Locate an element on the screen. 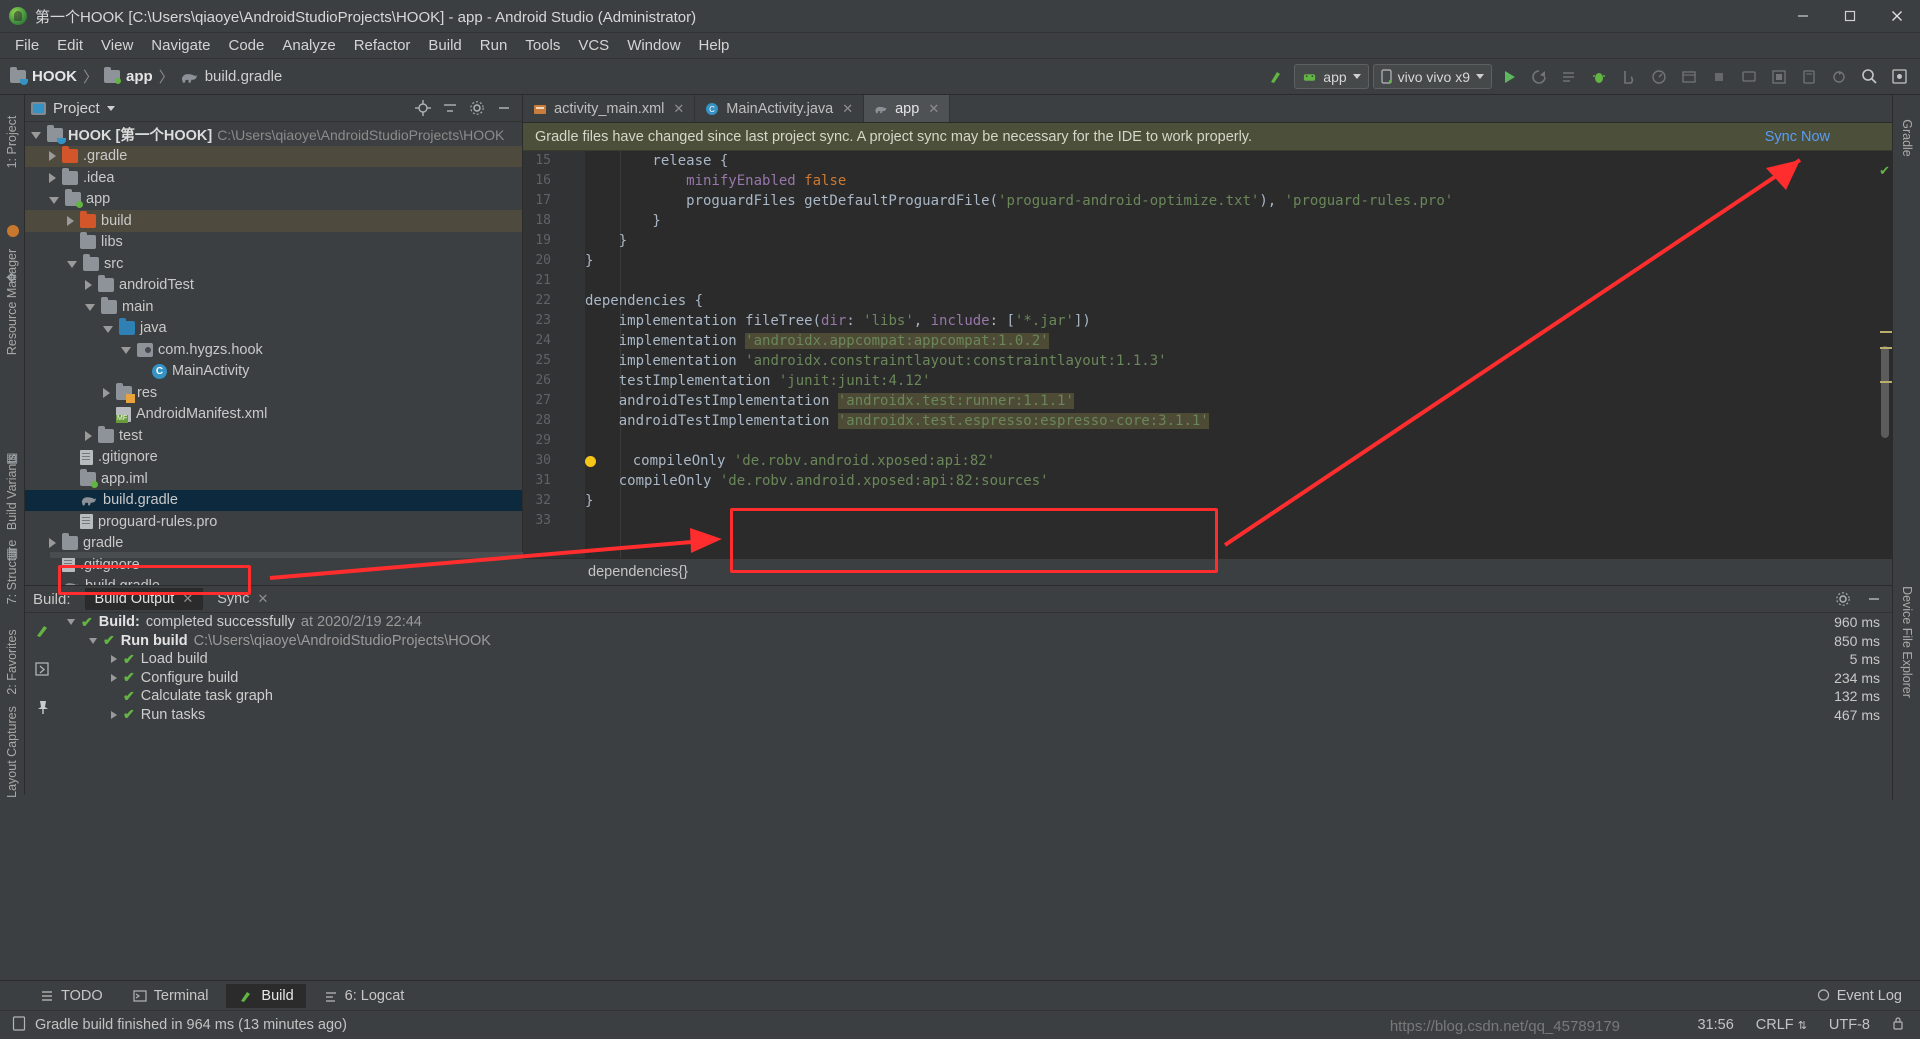 This screenshot has height=1039, width=1920. close-button is located at coordinates (1896, 16).